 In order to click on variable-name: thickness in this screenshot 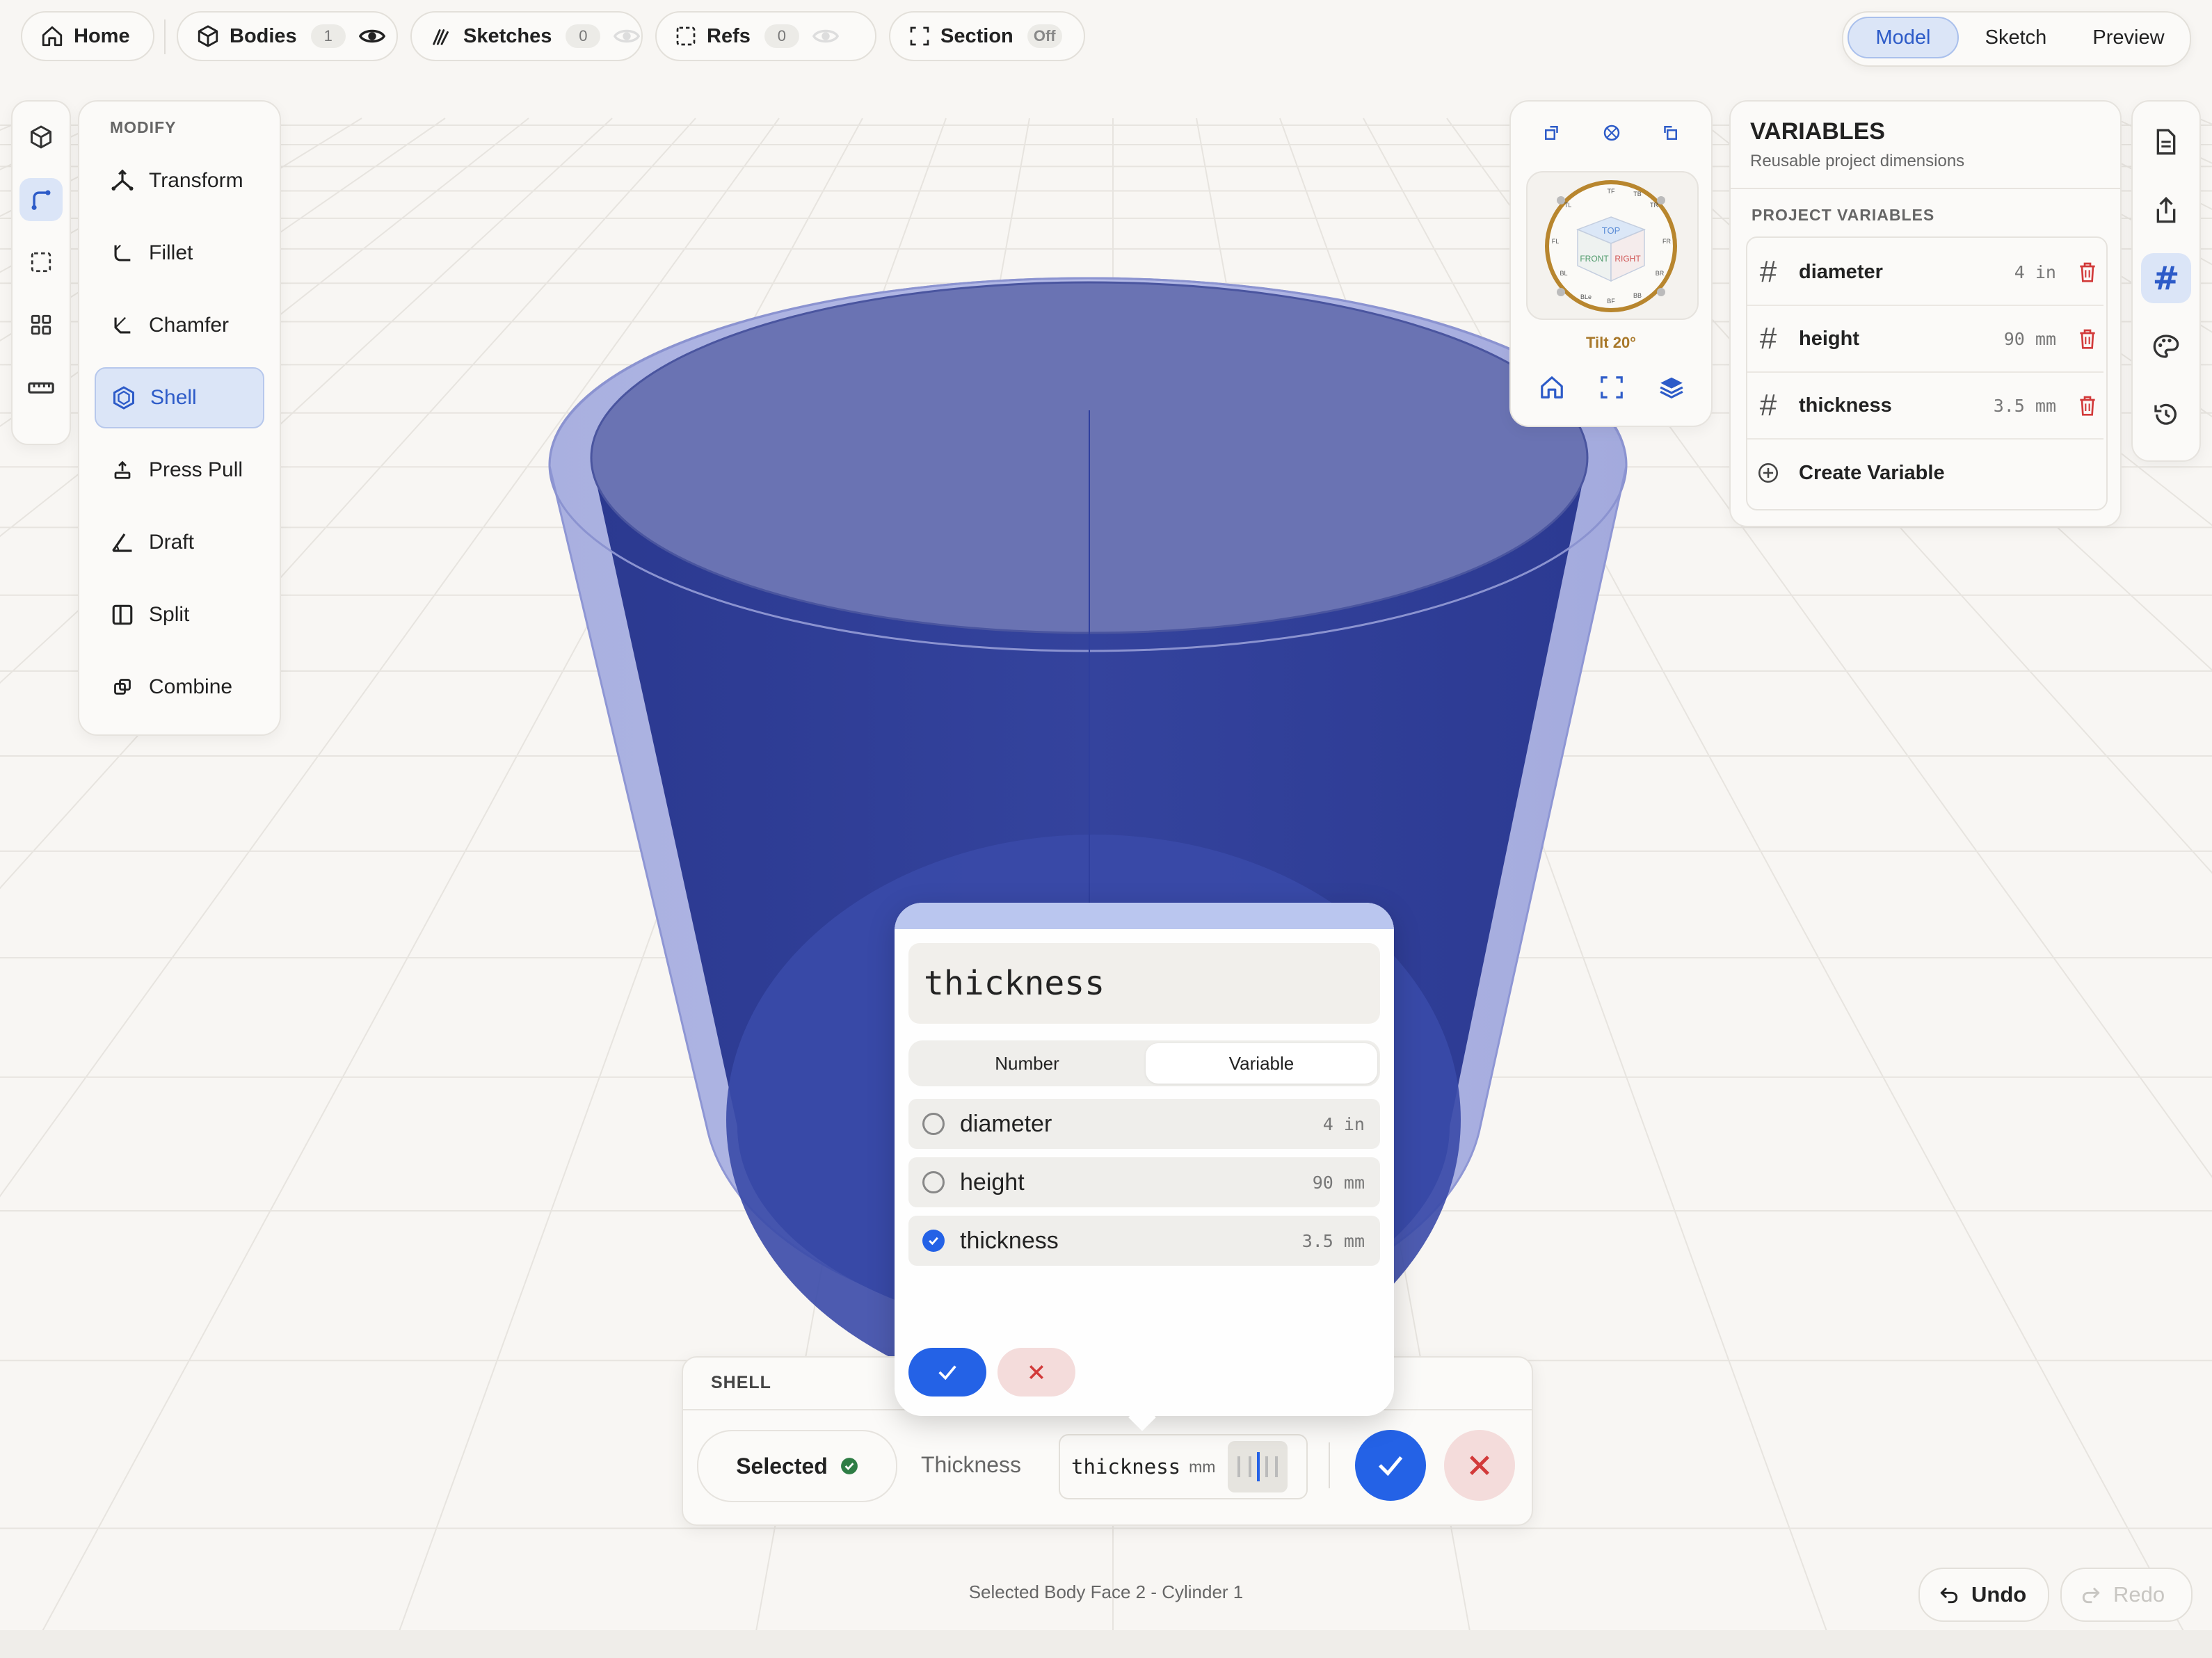, I will do `click(1845, 405)`.